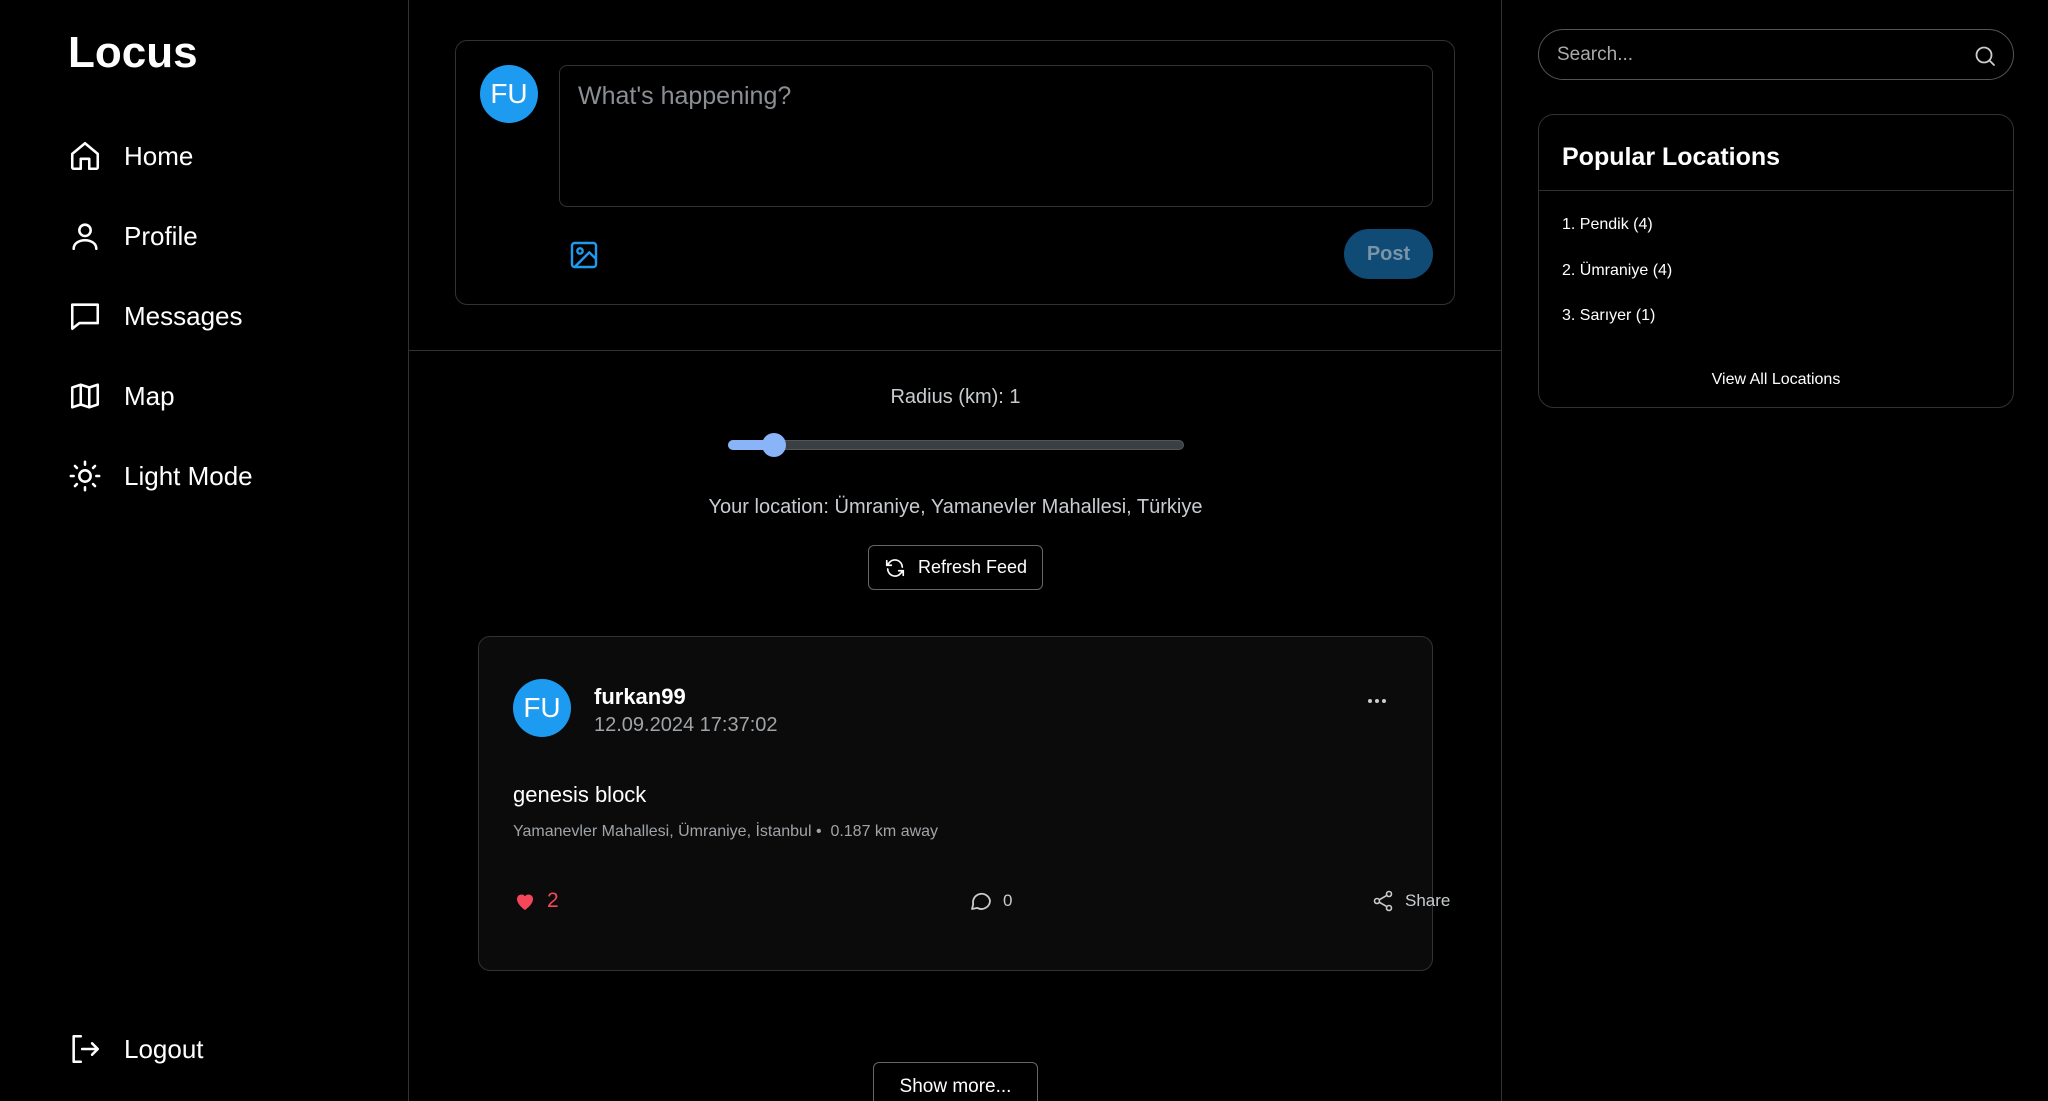 Image resolution: width=2048 pixels, height=1101 pixels. Describe the element at coordinates (1377, 701) in the screenshot. I see `more-options-icon` at that location.